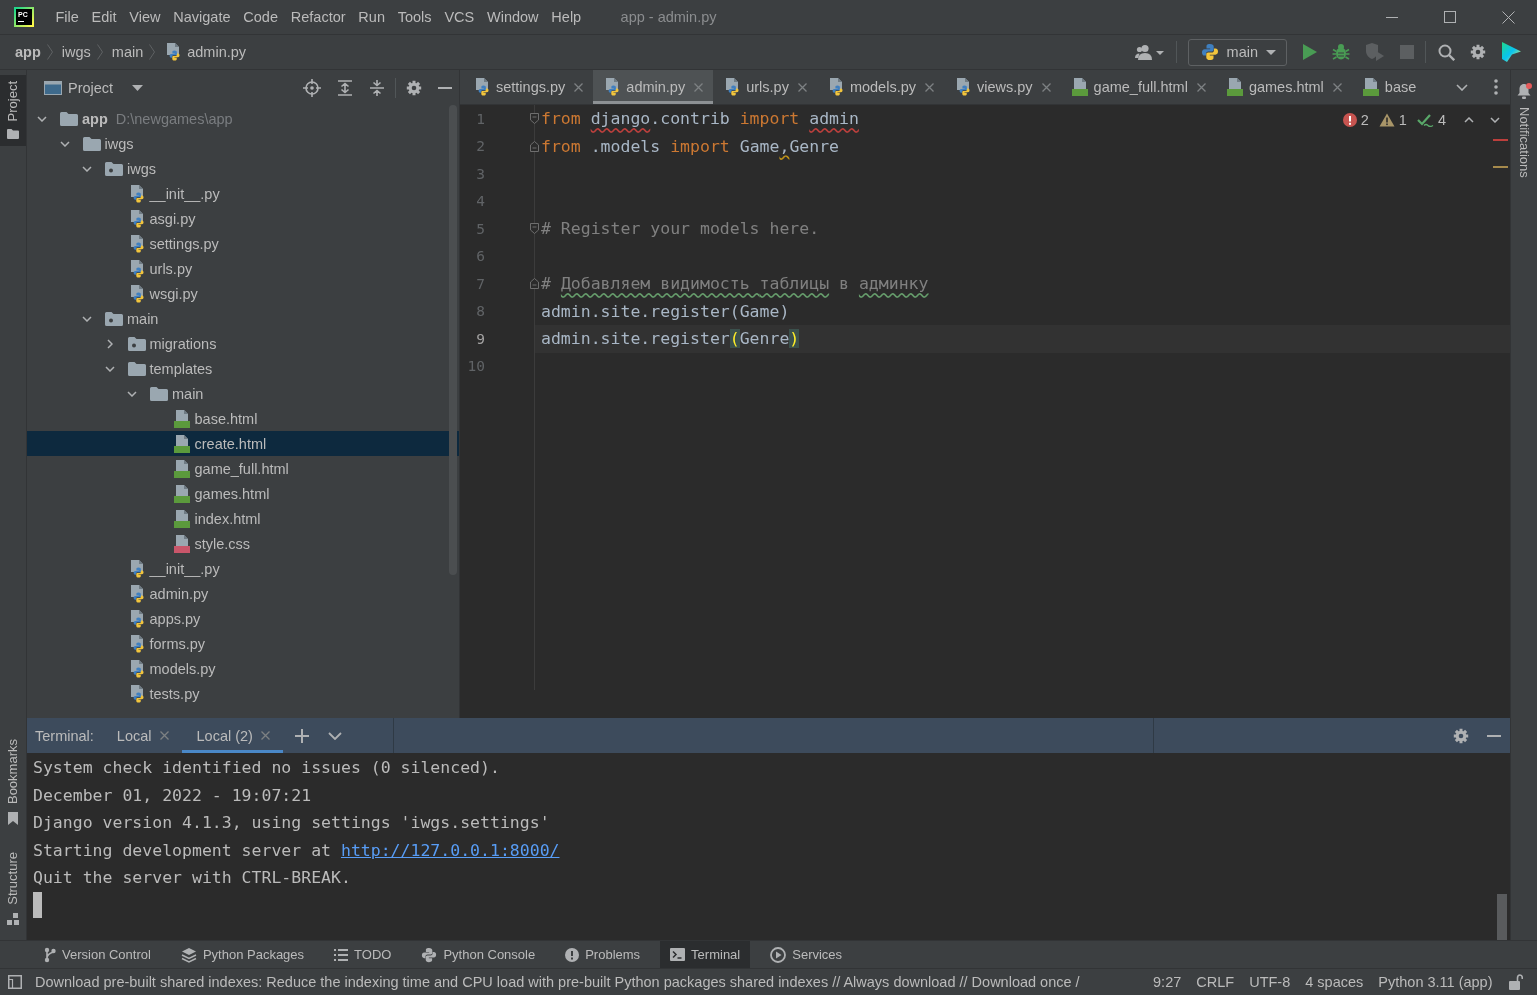 The image size is (1537, 995). I want to click on breadcrumb-item: app, so click(28, 52).